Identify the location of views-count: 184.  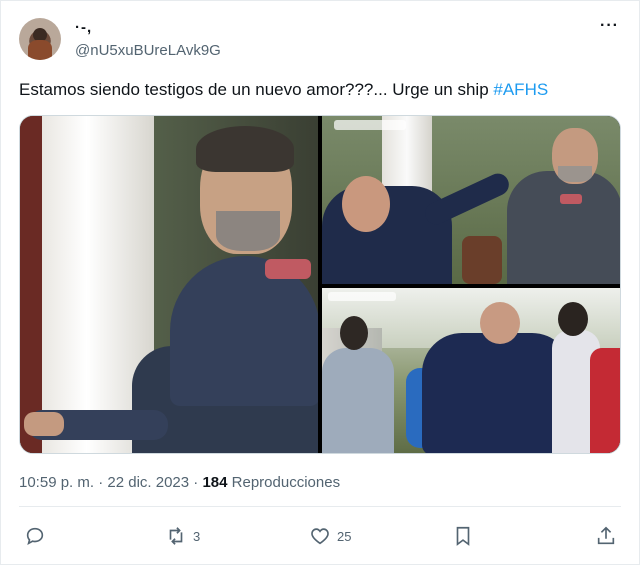
(214, 482).